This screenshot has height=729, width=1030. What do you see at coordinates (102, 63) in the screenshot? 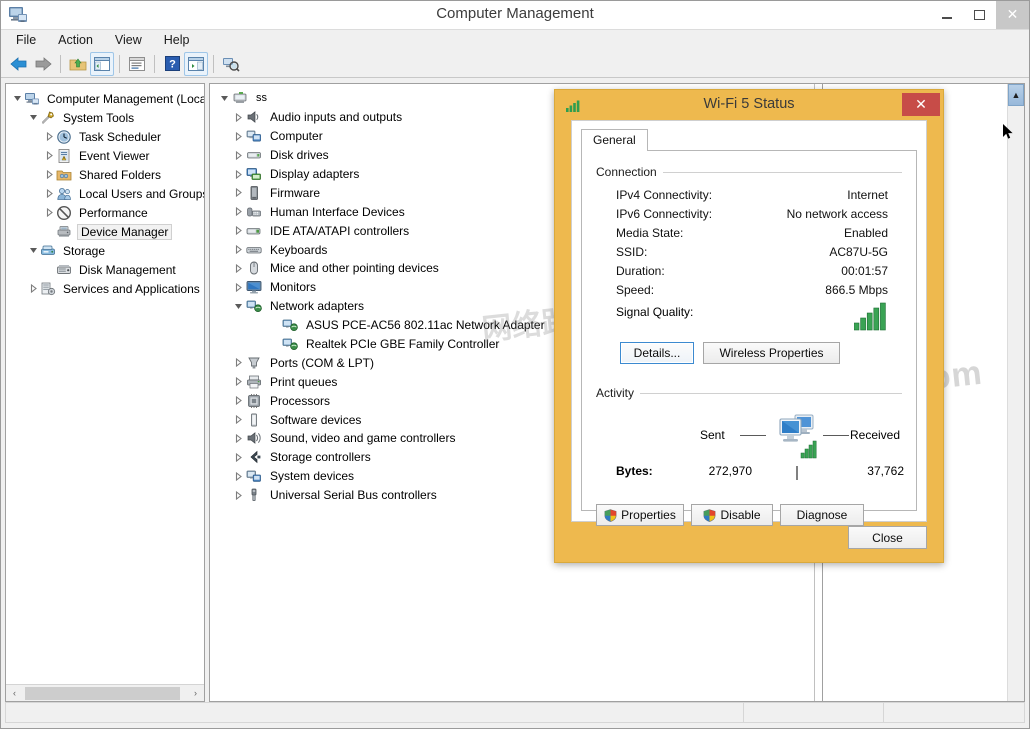
I see `show-console-tree-button` at bounding box center [102, 63].